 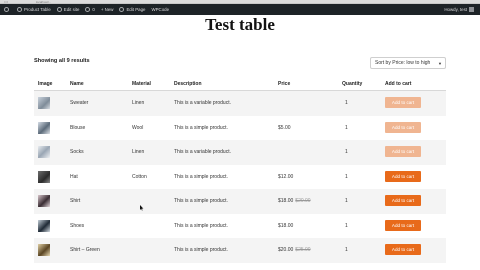 I want to click on product-name: Socks, so click(x=77, y=152).